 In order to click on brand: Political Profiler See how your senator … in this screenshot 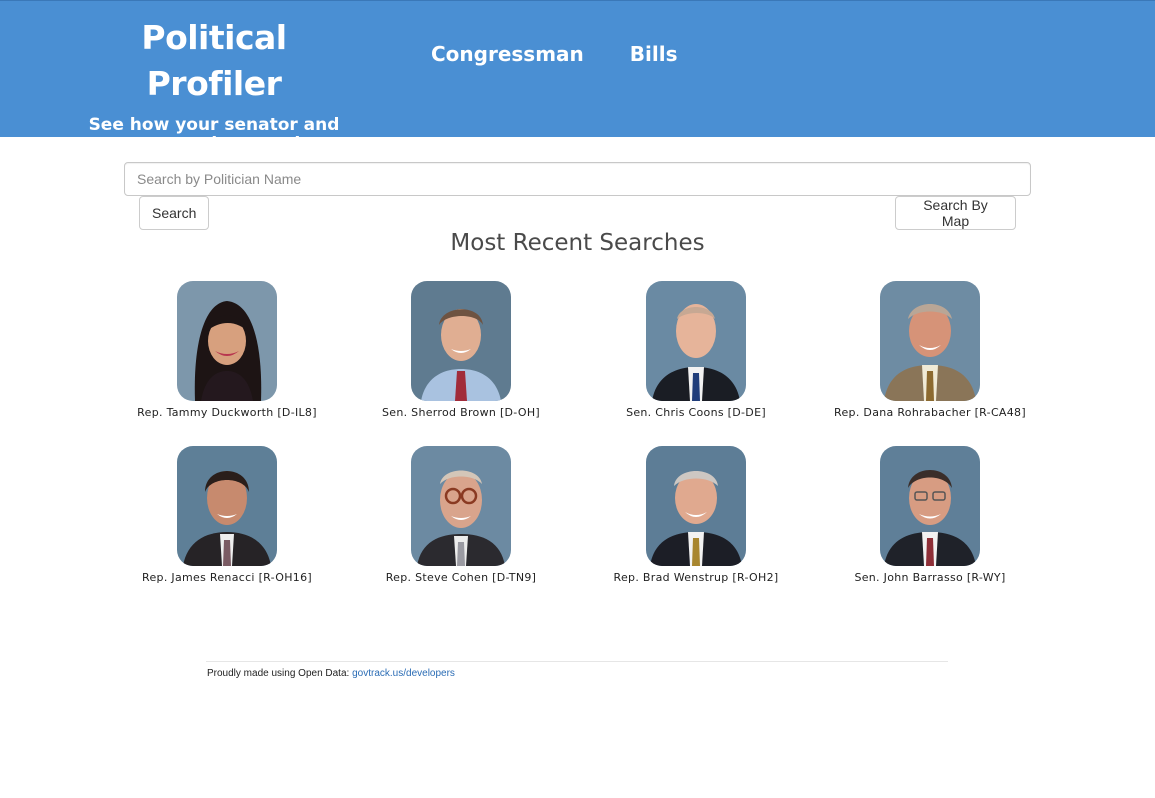, I will do `click(214, 94)`.